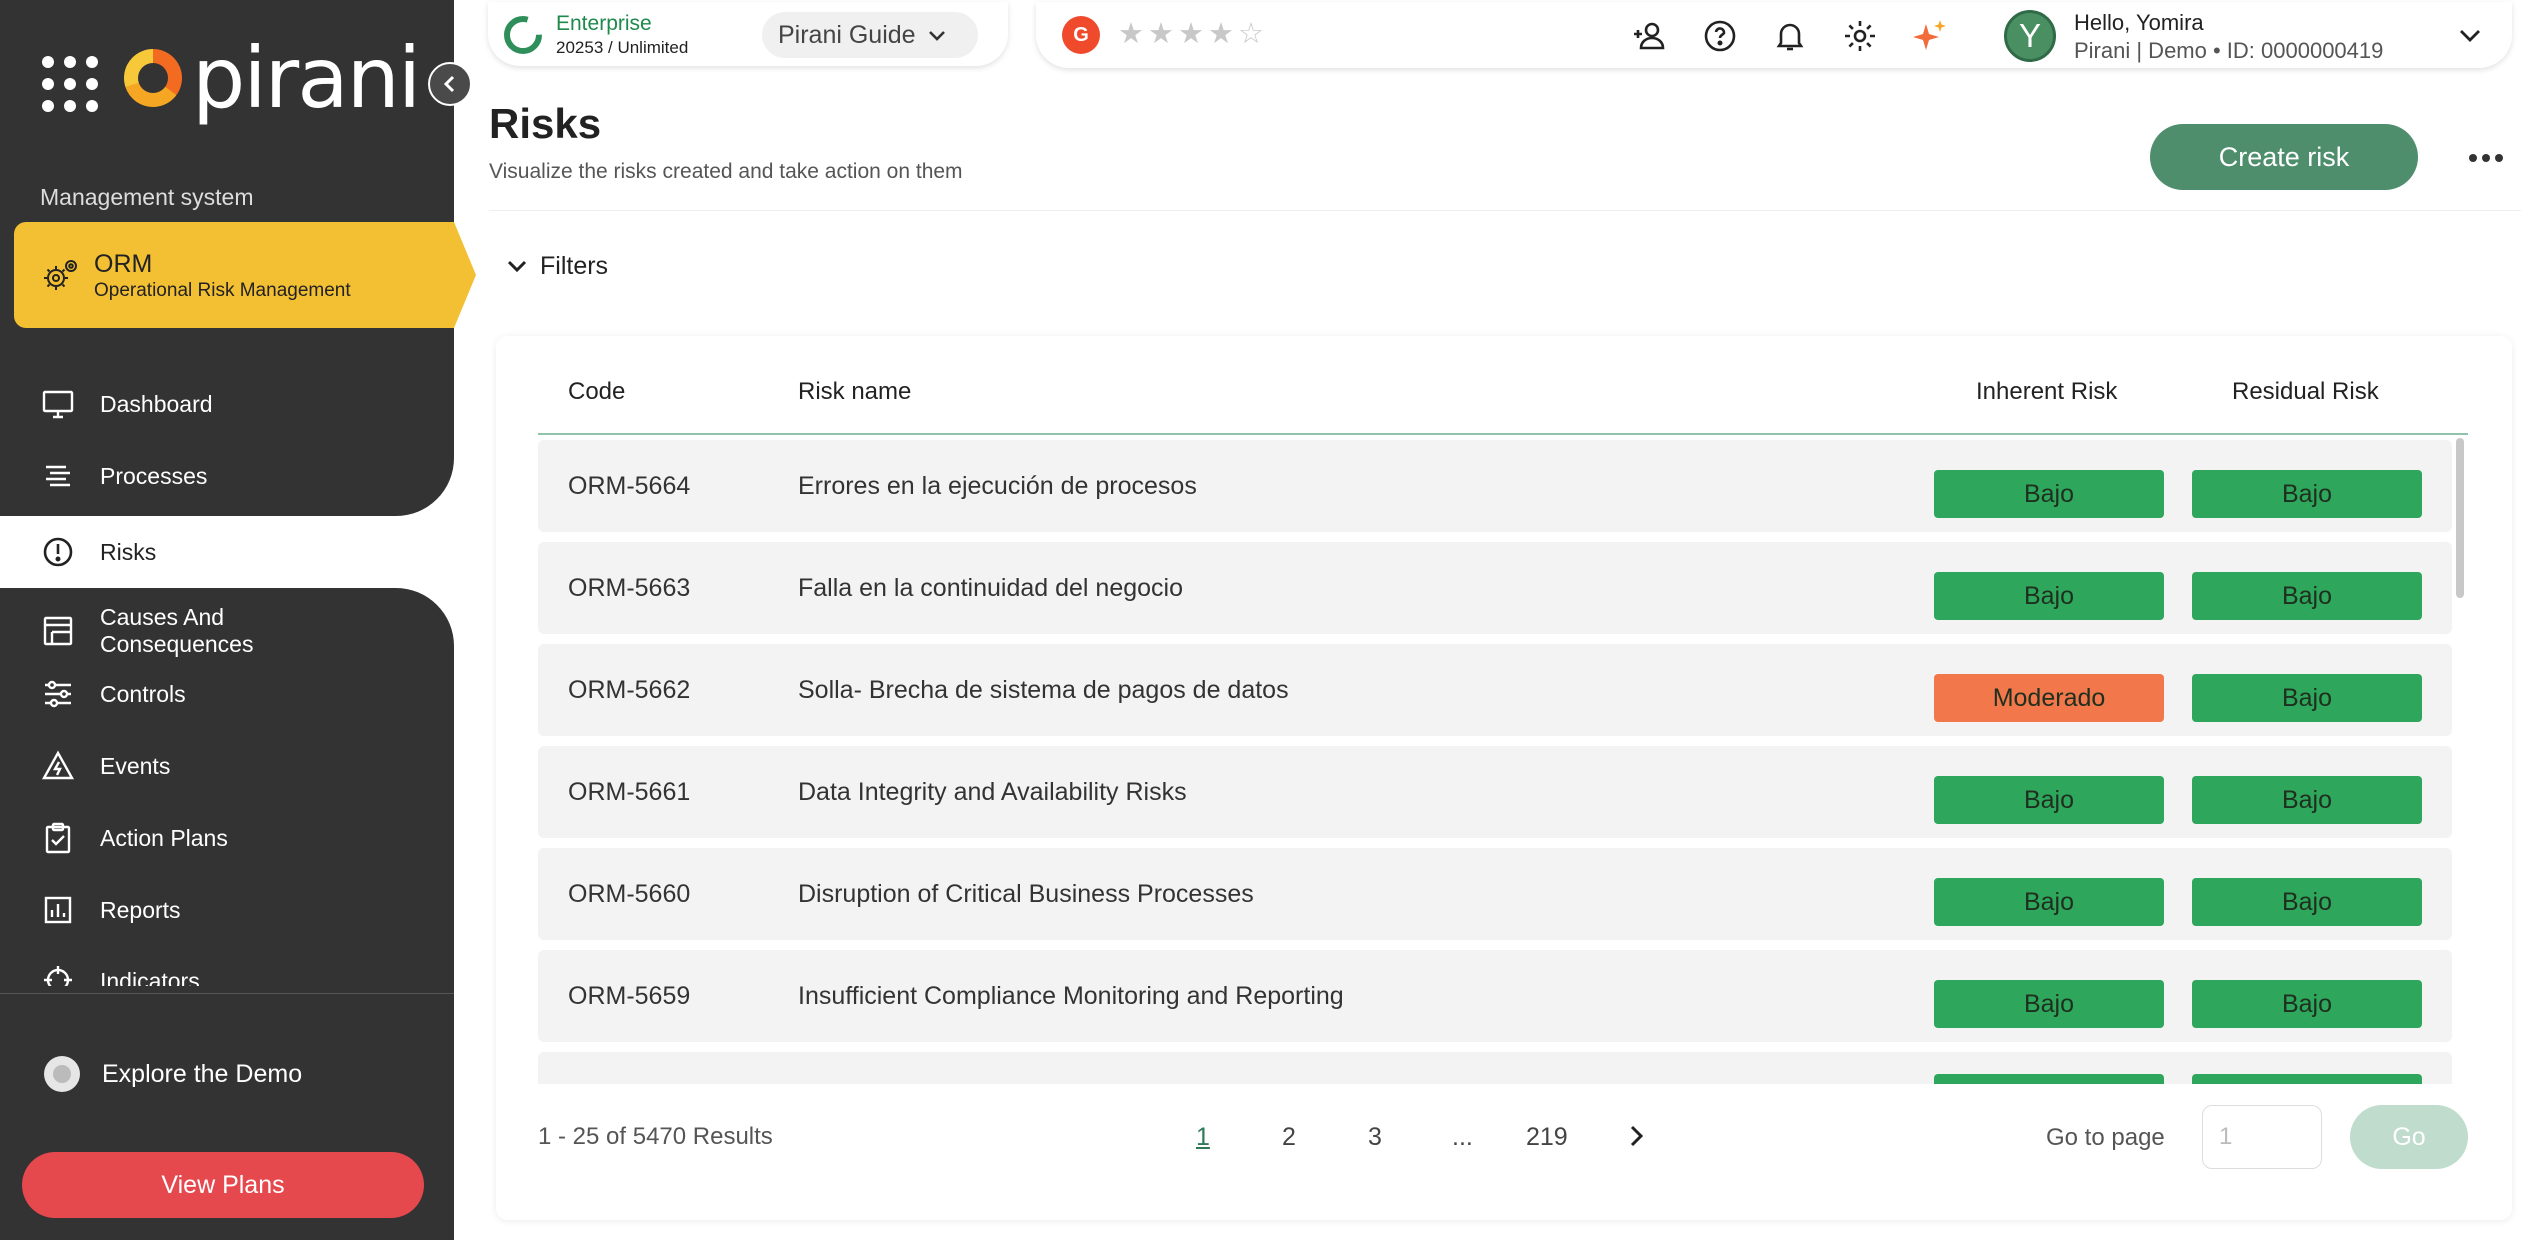 The image size is (2521, 1240). What do you see at coordinates (2409, 1137) in the screenshot?
I see `go-button: Go` at bounding box center [2409, 1137].